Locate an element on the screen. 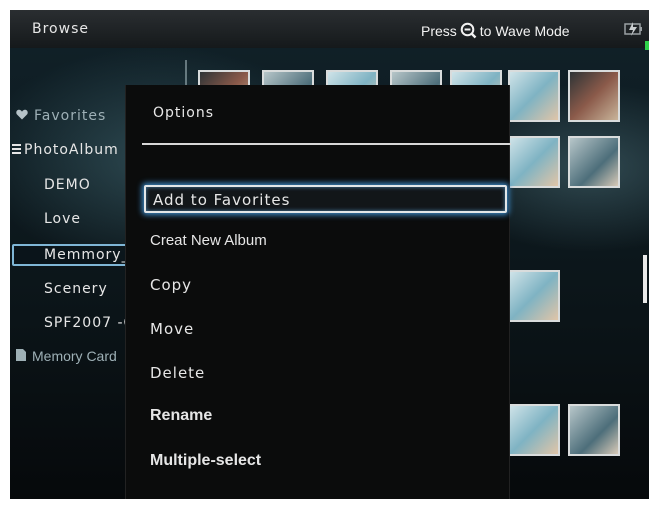 The width and height of the screenshot is (659, 509). hint-suffix: to Wave Mode is located at coordinates (524, 30).